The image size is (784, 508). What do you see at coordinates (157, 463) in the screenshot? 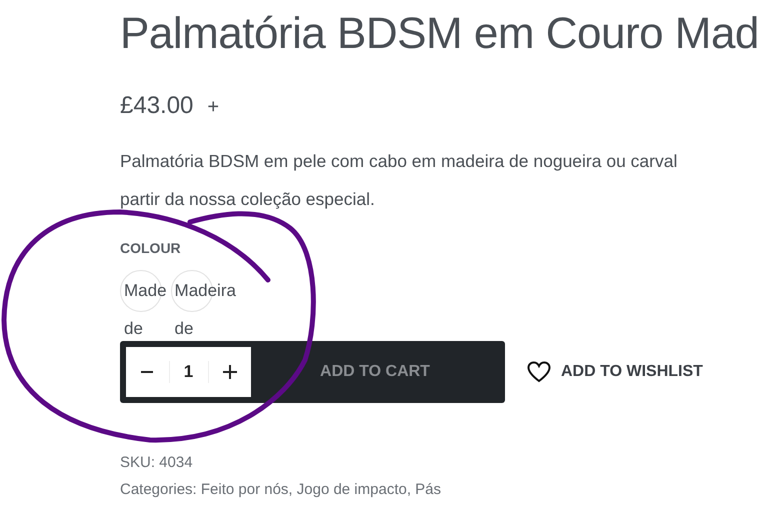
I see `sku-text: SKU: 4034` at bounding box center [157, 463].